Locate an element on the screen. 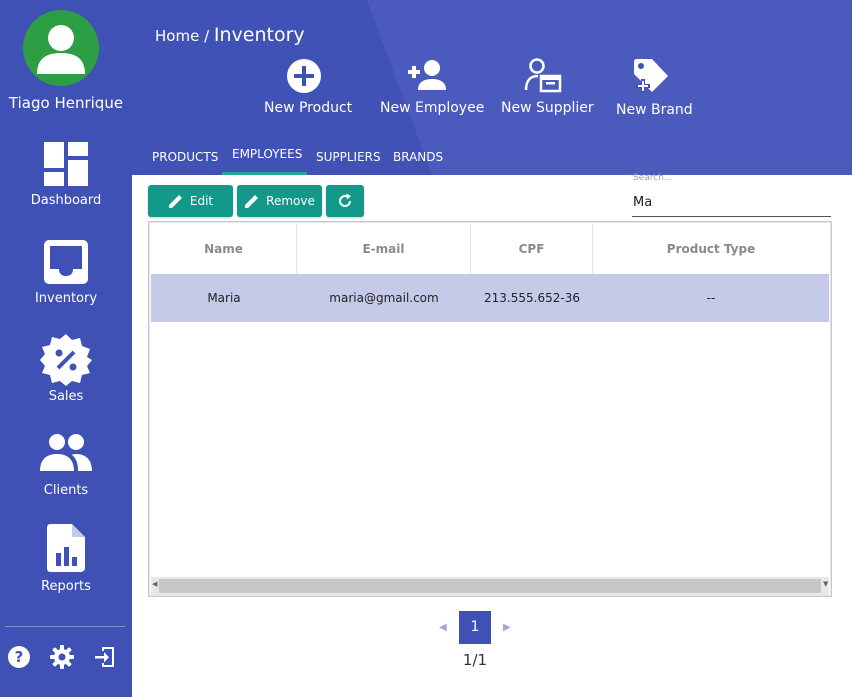  action-label: New Brand is located at coordinates (654, 110).